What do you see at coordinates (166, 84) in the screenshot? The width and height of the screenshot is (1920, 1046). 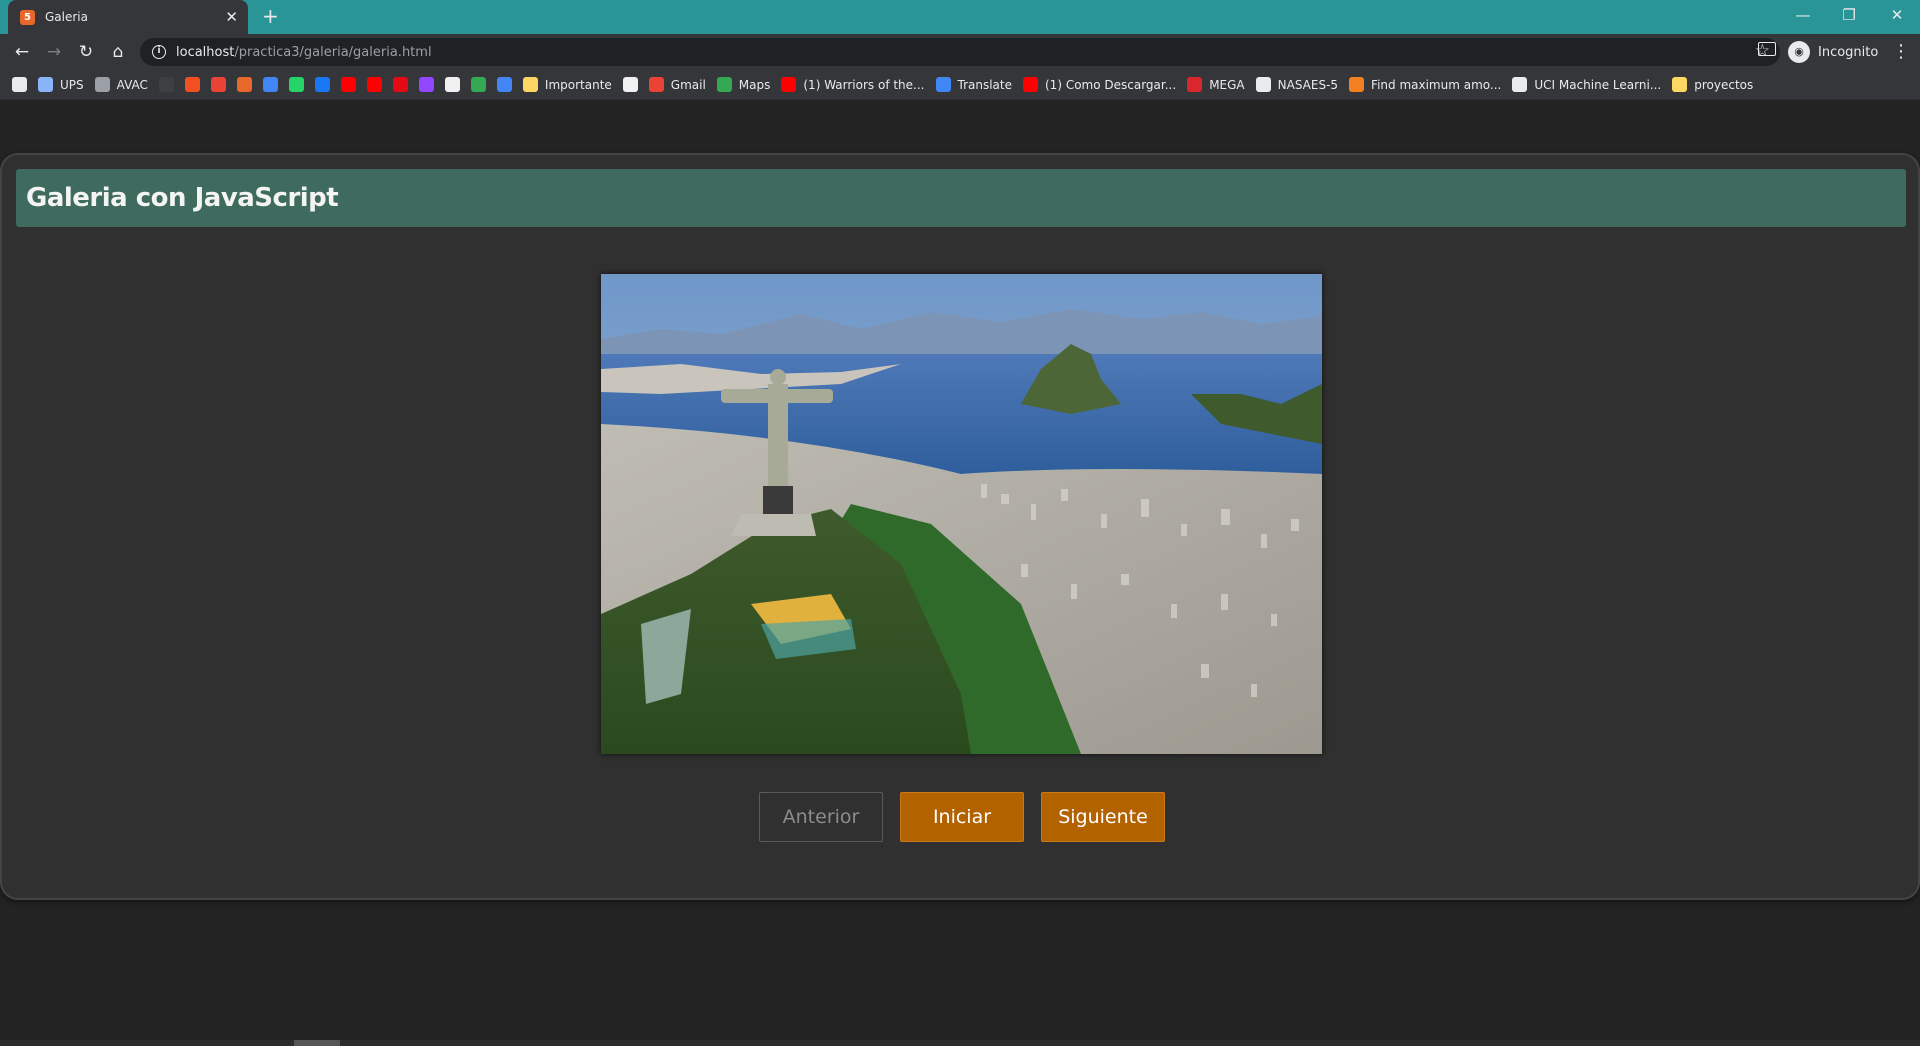 I see `bookmark-github` at bounding box center [166, 84].